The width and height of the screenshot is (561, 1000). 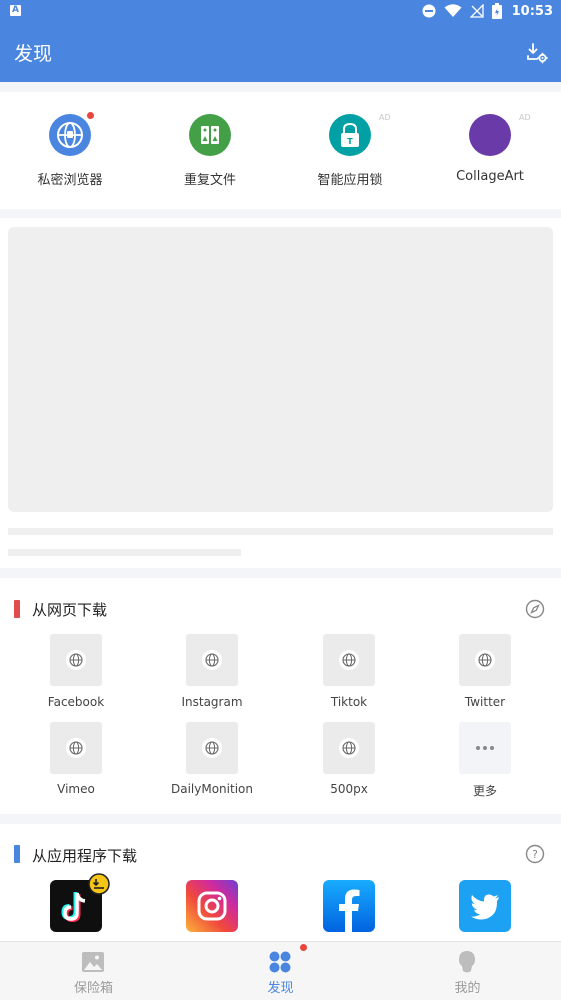 What do you see at coordinates (496, 11) in the screenshot?
I see `battery-icon` at bounding box center [496, 11].